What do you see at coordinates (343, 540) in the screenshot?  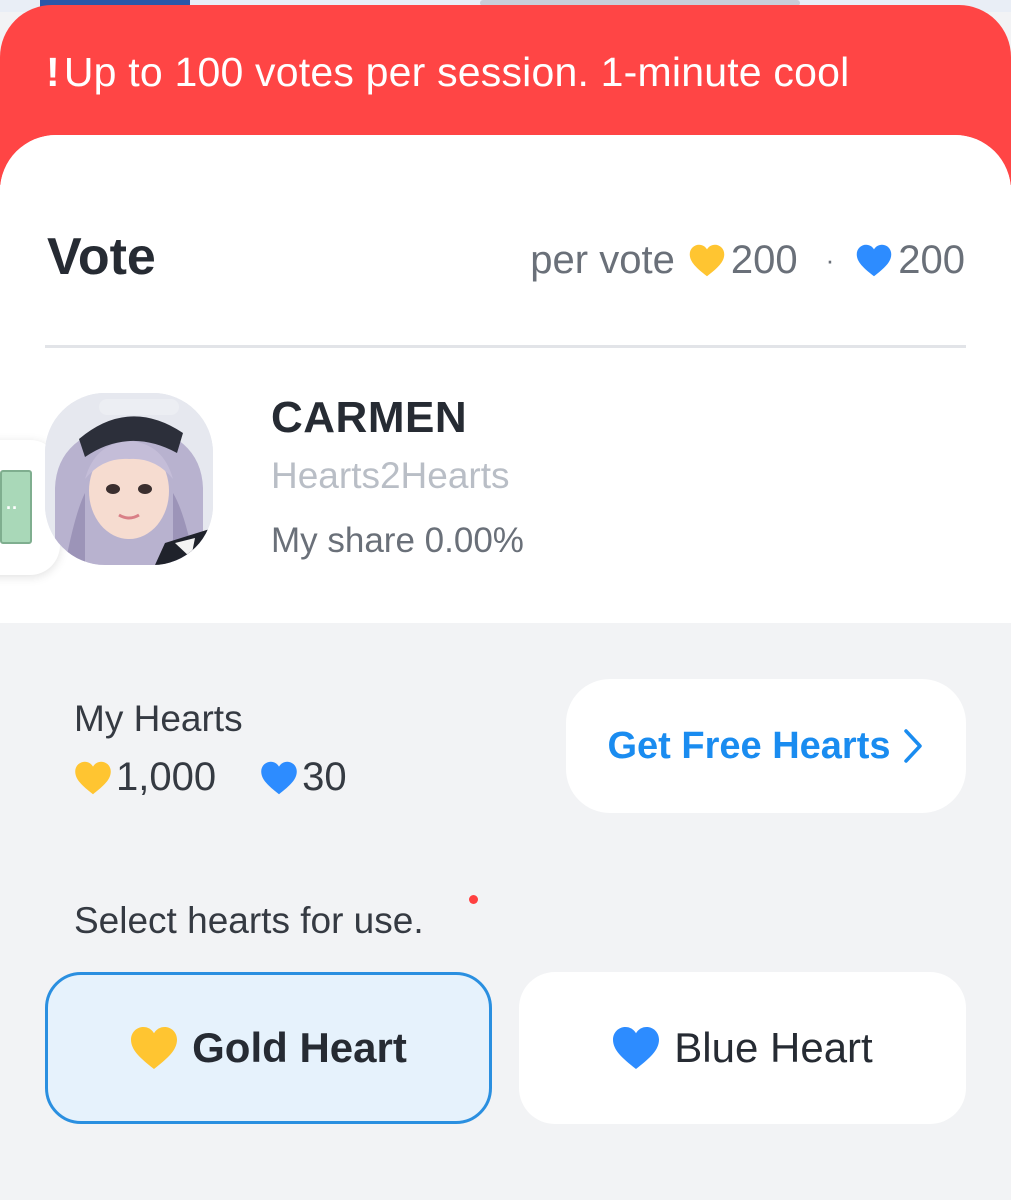 I see `my-share-label: My share` at bounding box center [343, 540].